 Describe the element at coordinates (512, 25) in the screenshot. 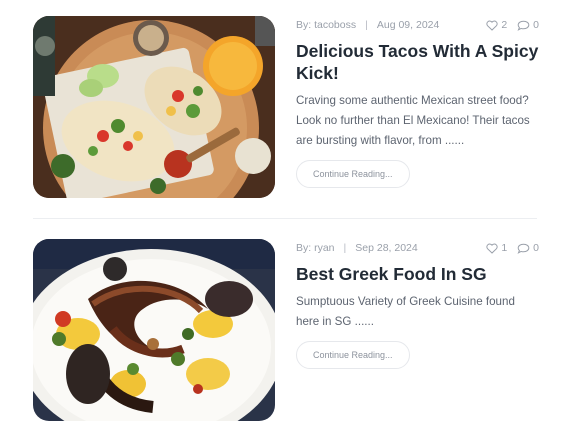

I see `post-stats: 2 0` at that location.